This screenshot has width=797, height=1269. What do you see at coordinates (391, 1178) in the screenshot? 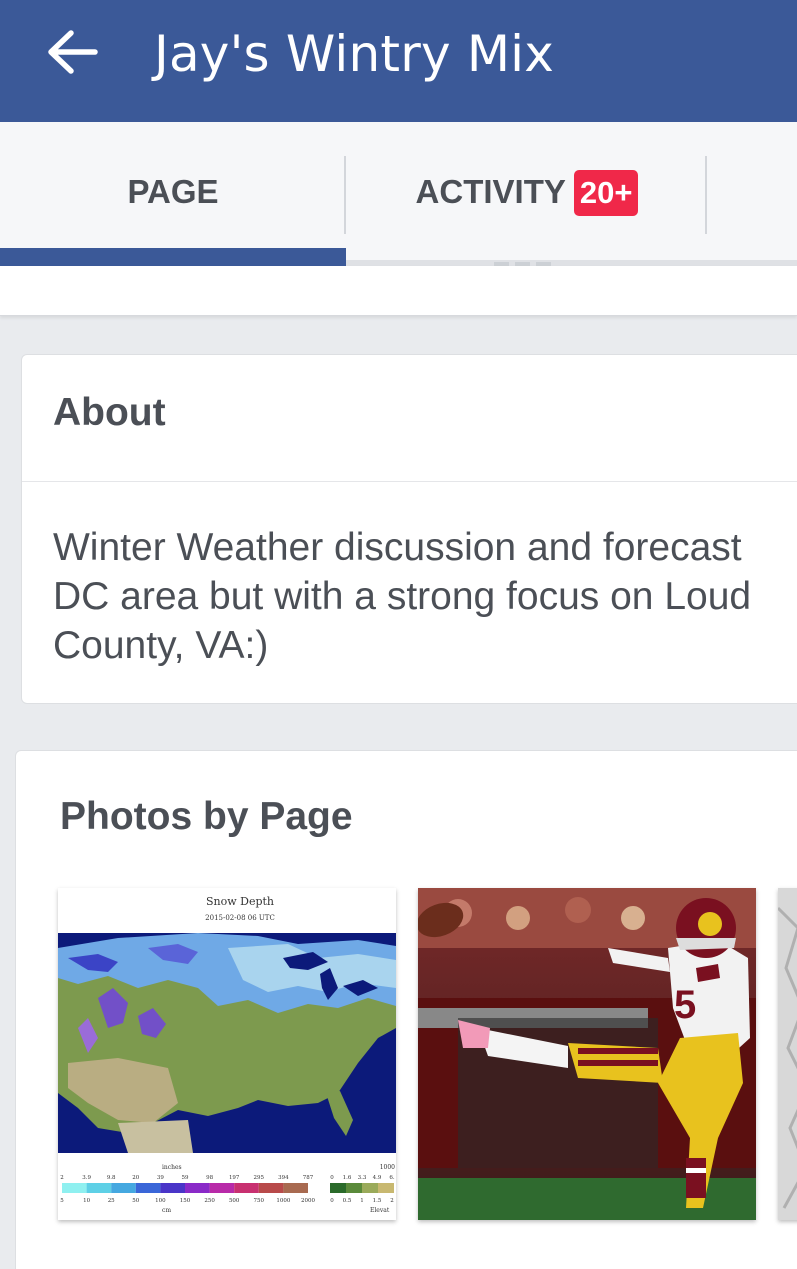
I see `legend-elev-tick: 6.` at bounding box center [391, 1178].